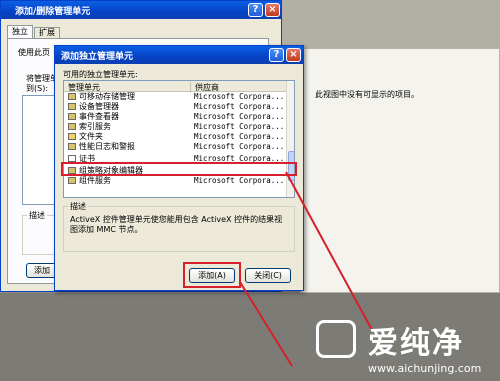 Image resolution: width=500 pixels, height=381 pixels. I want to click on watermark-url: www.aichunjing.com, so click(425, 368).